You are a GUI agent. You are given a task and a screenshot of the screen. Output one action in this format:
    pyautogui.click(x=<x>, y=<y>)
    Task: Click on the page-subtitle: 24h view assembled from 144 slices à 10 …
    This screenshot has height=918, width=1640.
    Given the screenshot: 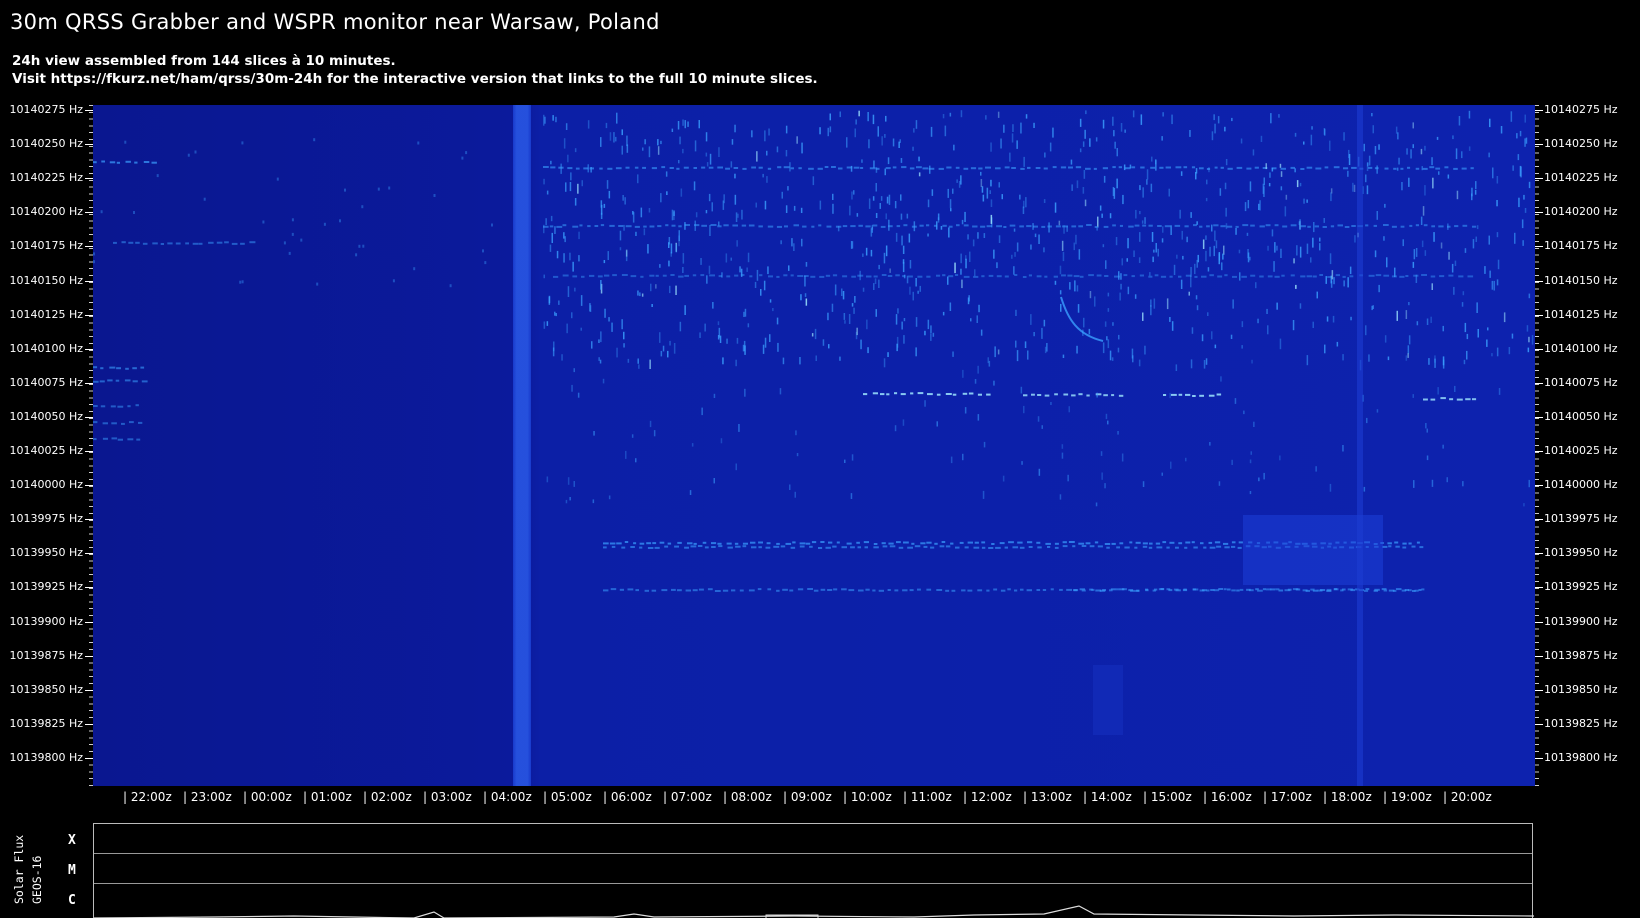 What is the action you would take?
    pyautogui.click(x=415, y=70)
    